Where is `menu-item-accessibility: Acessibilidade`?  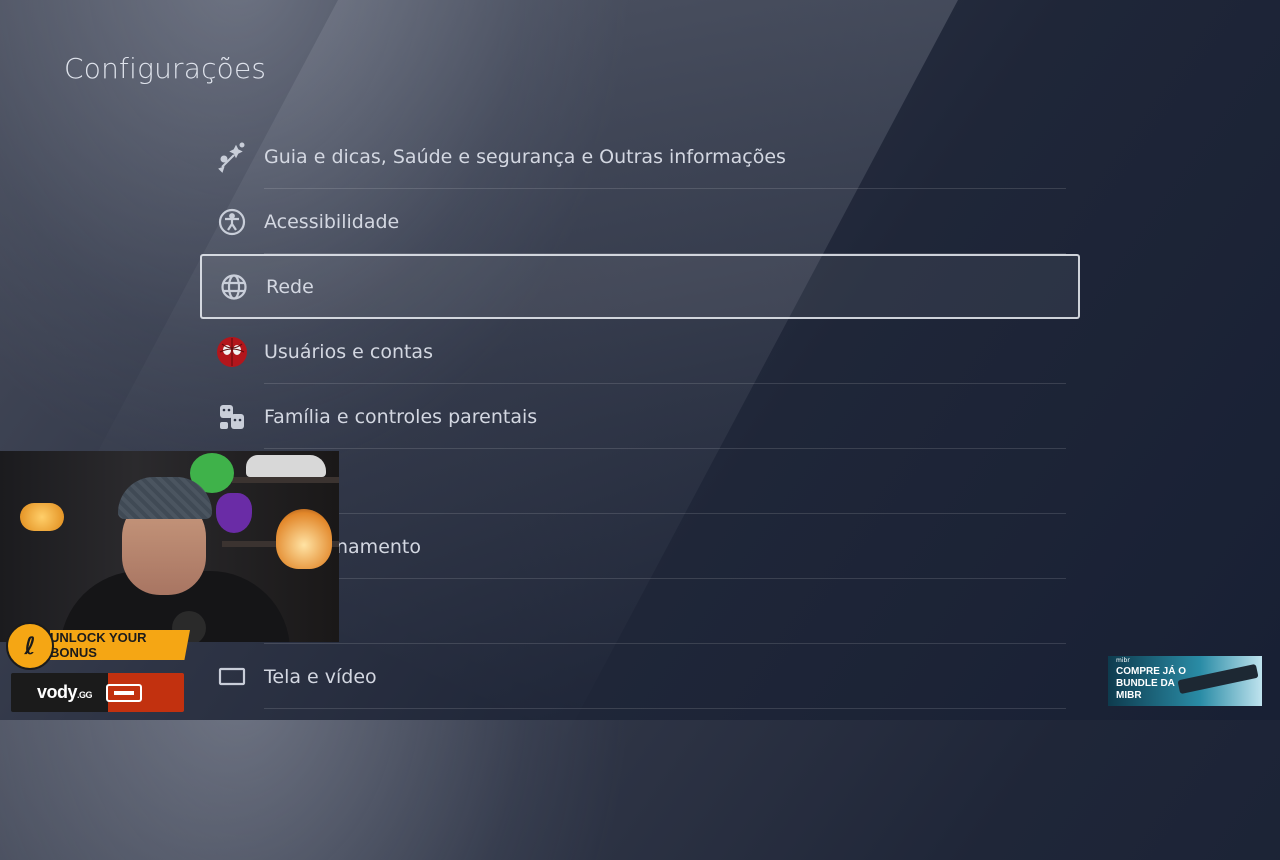
menu-item-accessibility: Acessibilidade is located at coordinates (640, 221).